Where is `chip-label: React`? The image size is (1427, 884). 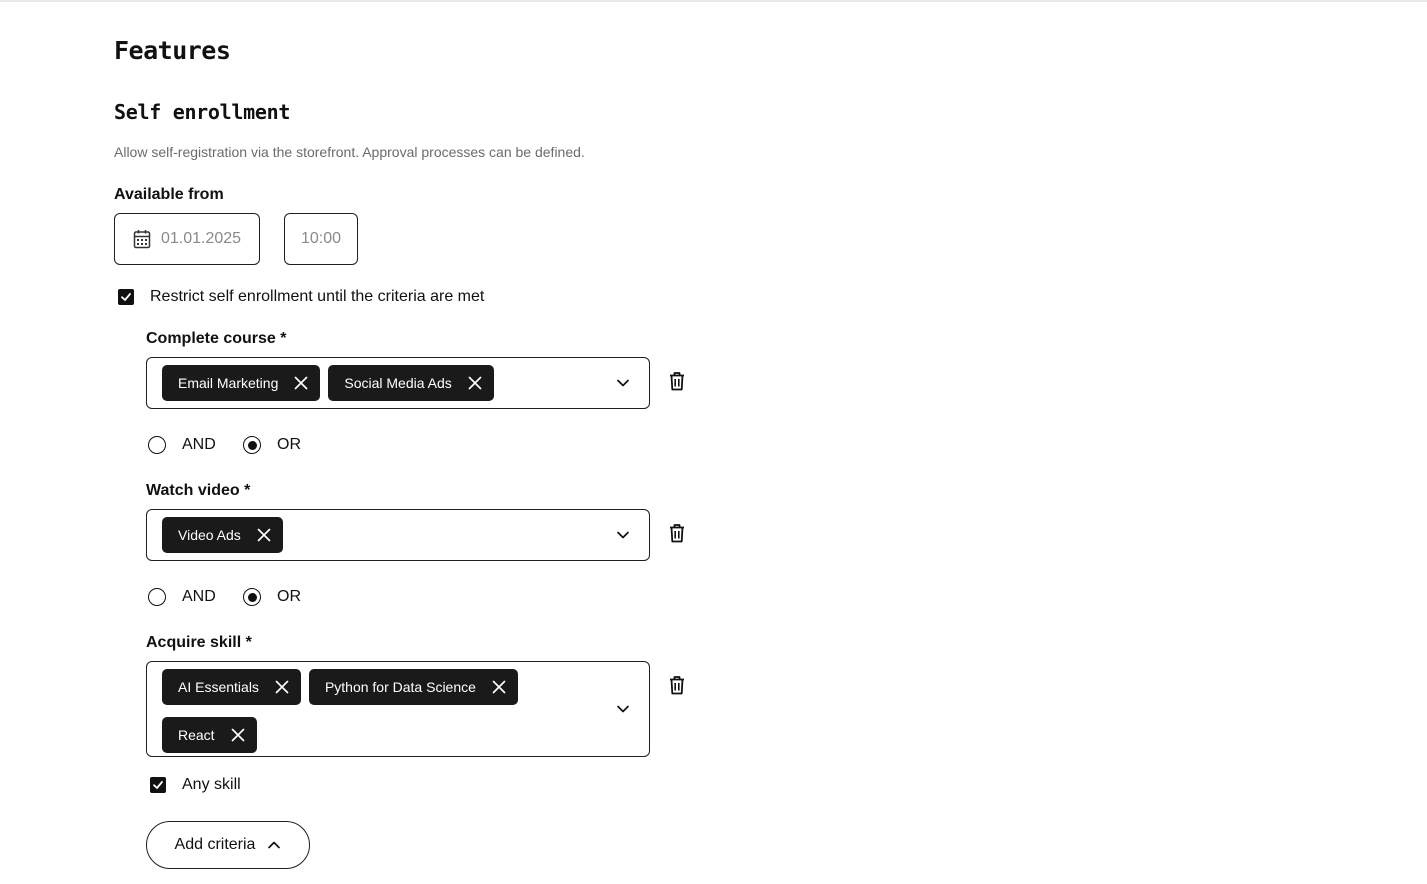 chip-label: React is located at coordinates (196, 735).